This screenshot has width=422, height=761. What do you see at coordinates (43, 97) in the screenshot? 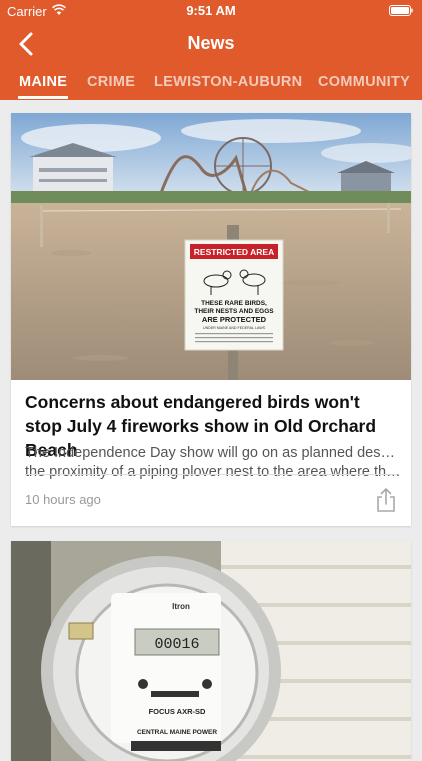
I see `active-tab-indicator` at bounding box center [43, 97].